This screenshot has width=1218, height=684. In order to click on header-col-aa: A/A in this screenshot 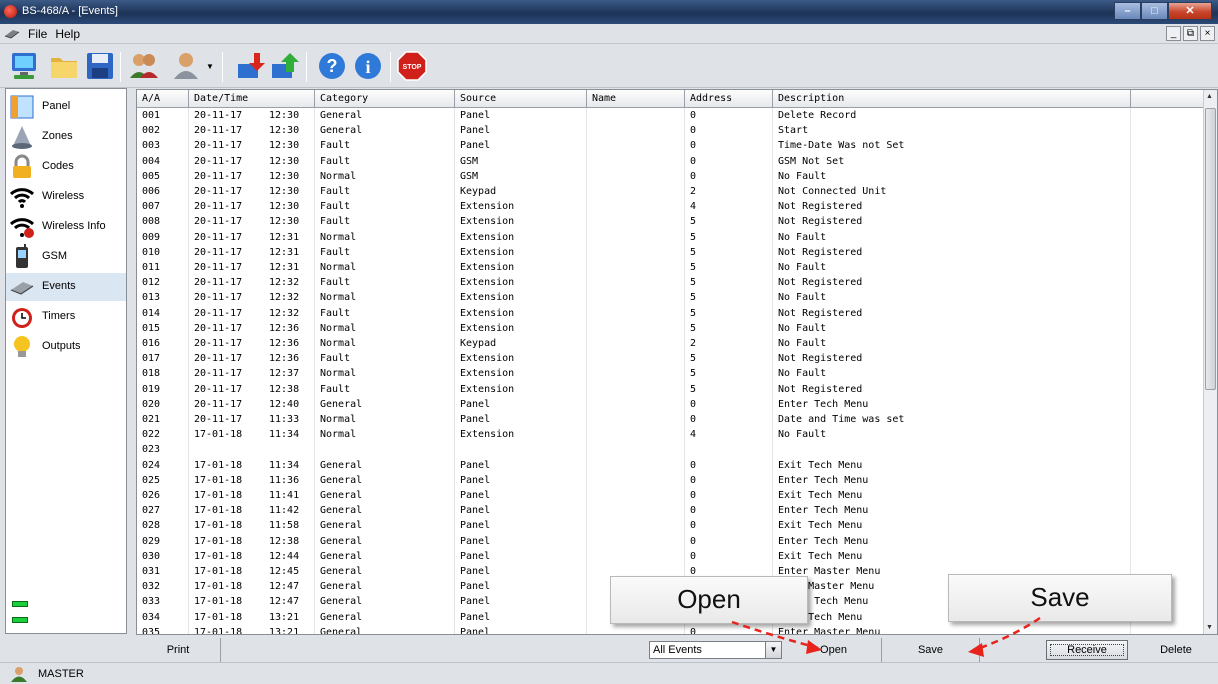, I will do `click(163, 99)`.